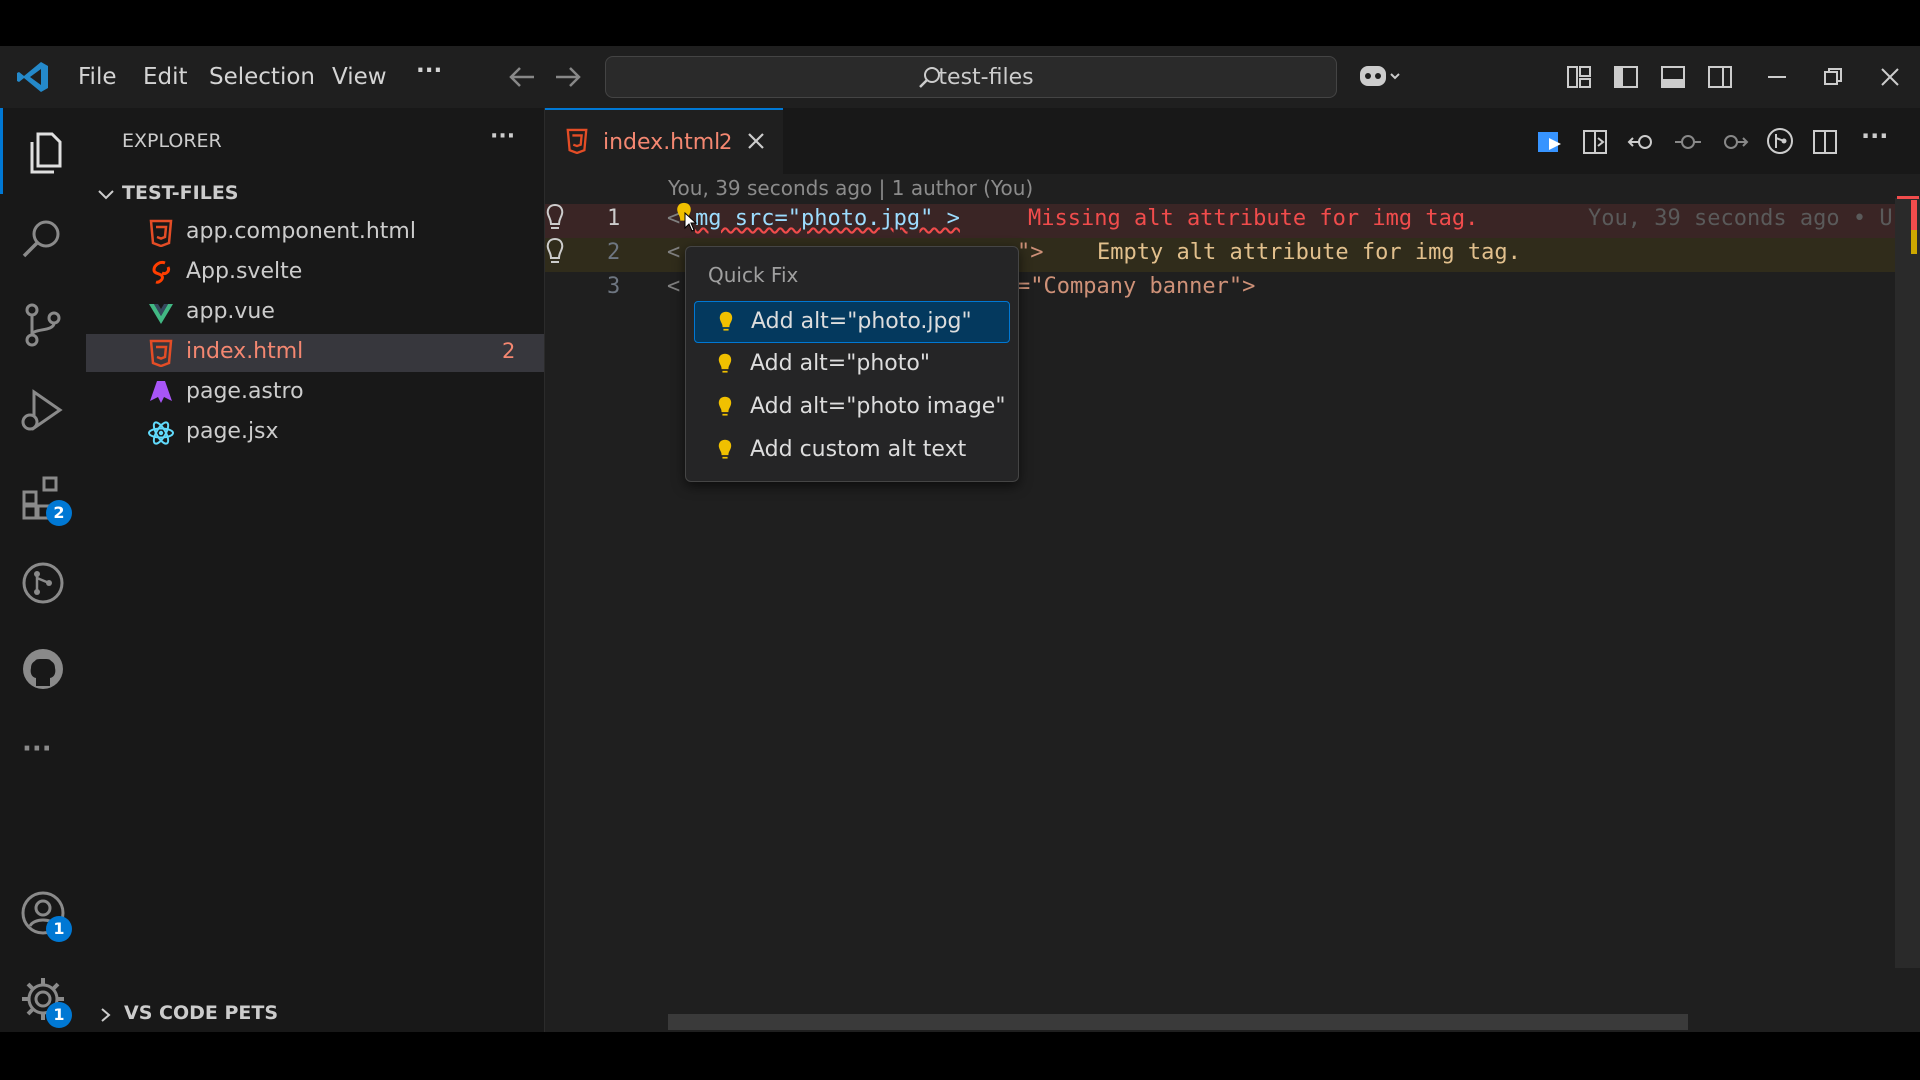  What do you see at coordinates (359, 77) in the screenshot?
I see `menu-view: View` at bounding box center [359, 77].